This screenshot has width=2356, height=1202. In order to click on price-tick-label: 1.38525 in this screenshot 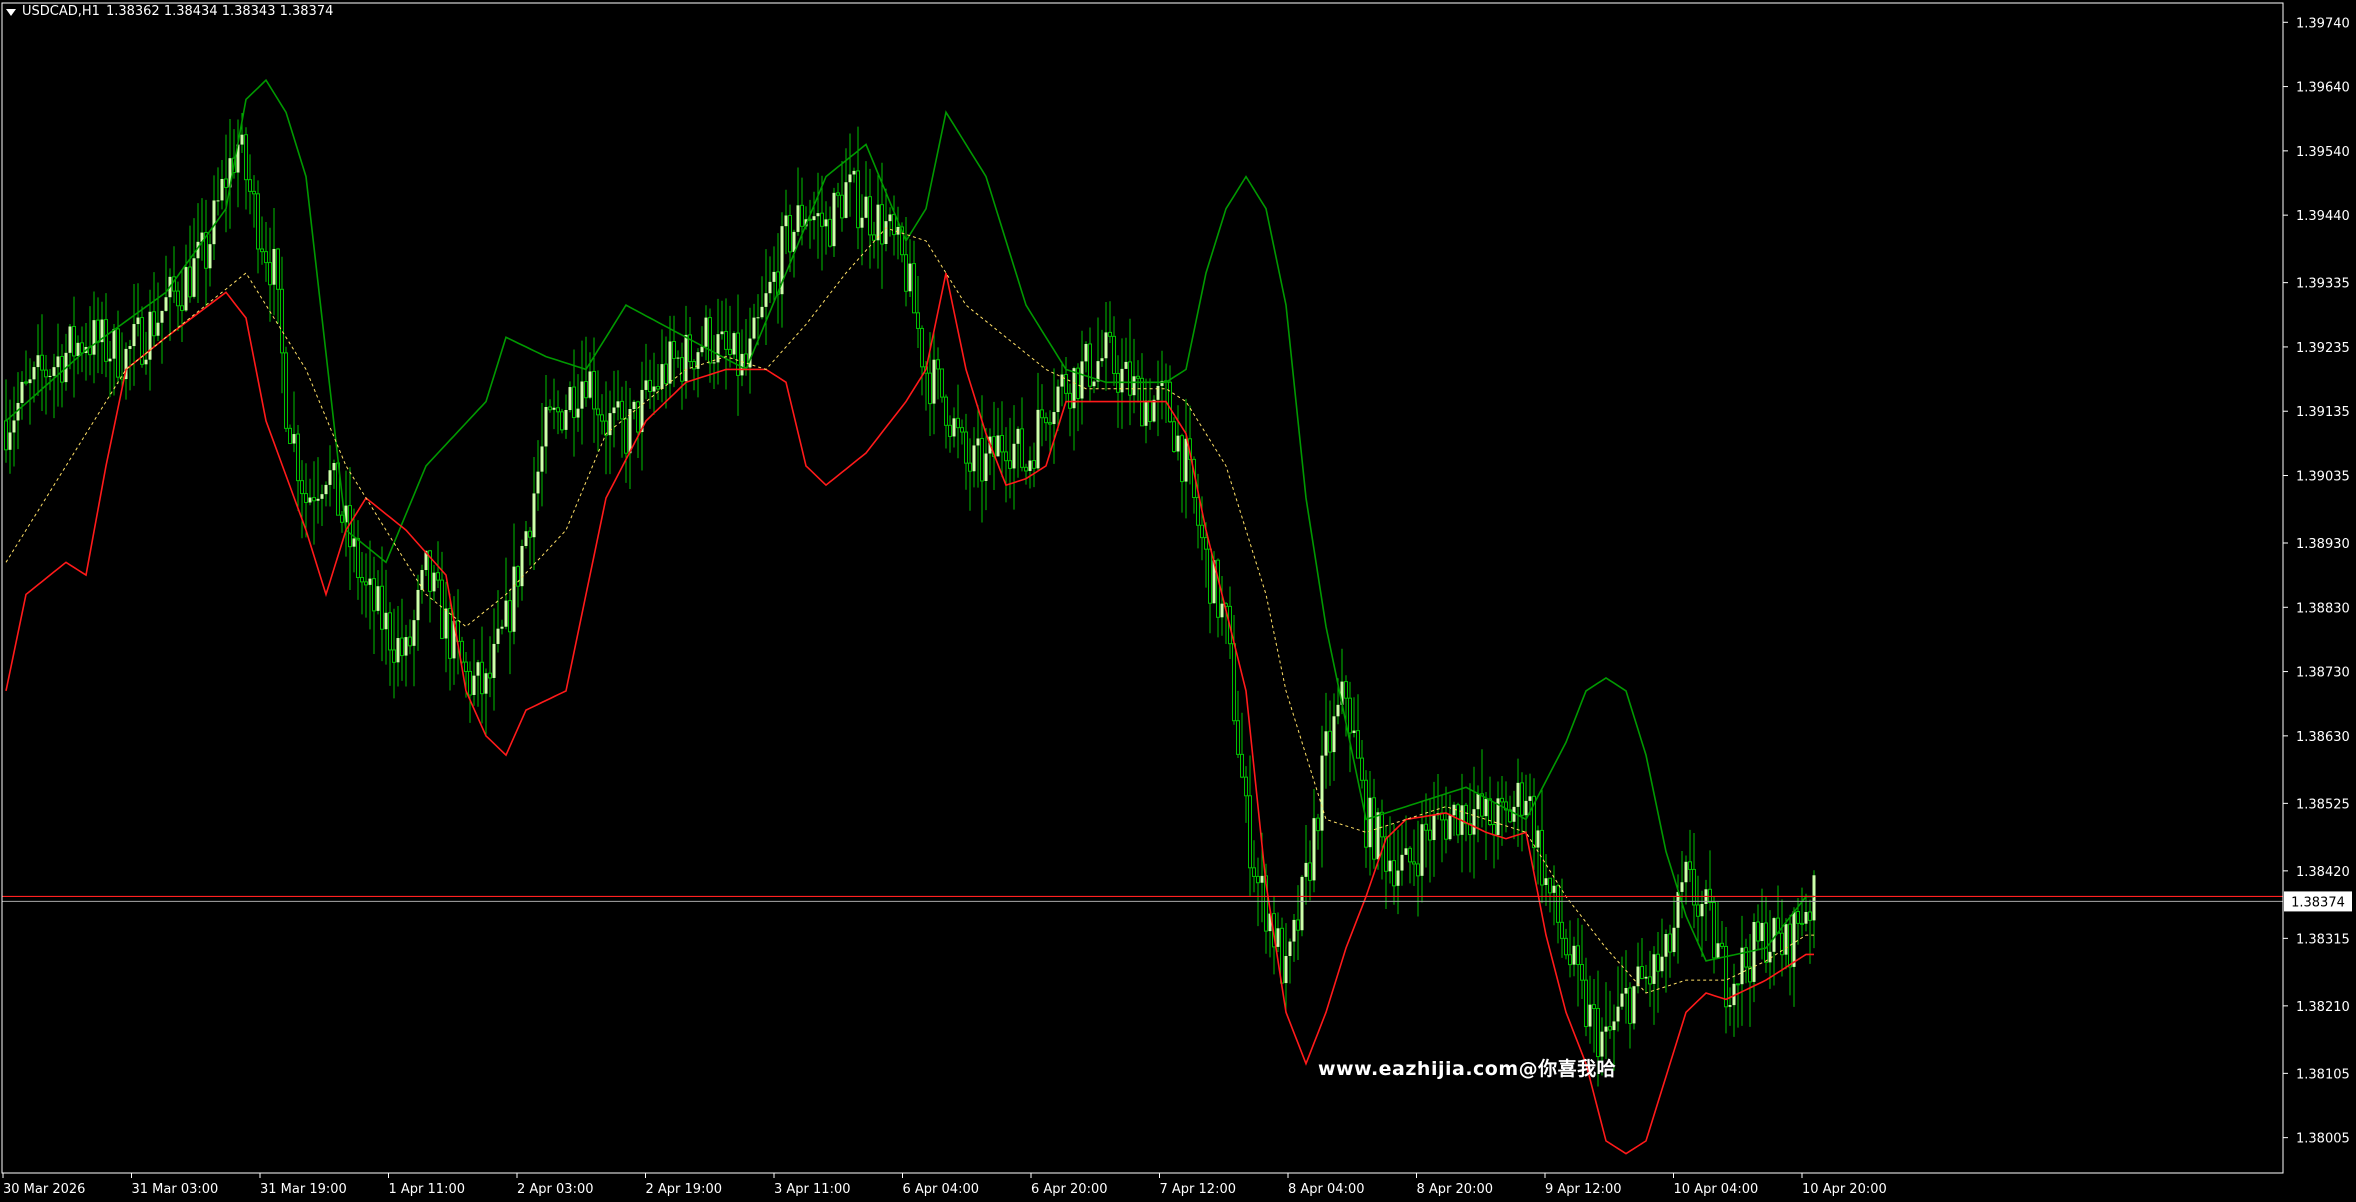, I will do `click(2323, 804)`.